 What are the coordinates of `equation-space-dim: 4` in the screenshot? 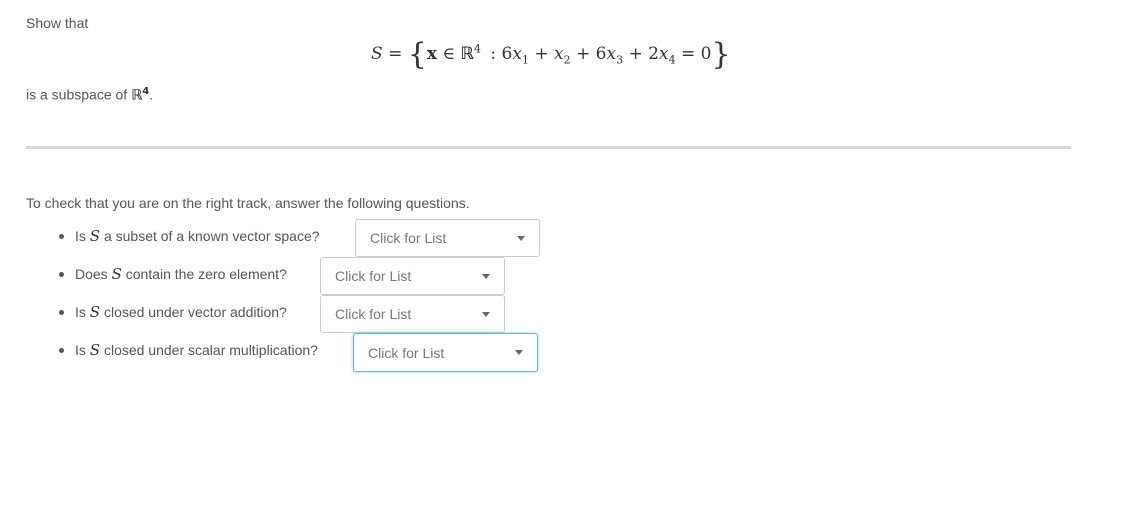 It's located at (477, 49).